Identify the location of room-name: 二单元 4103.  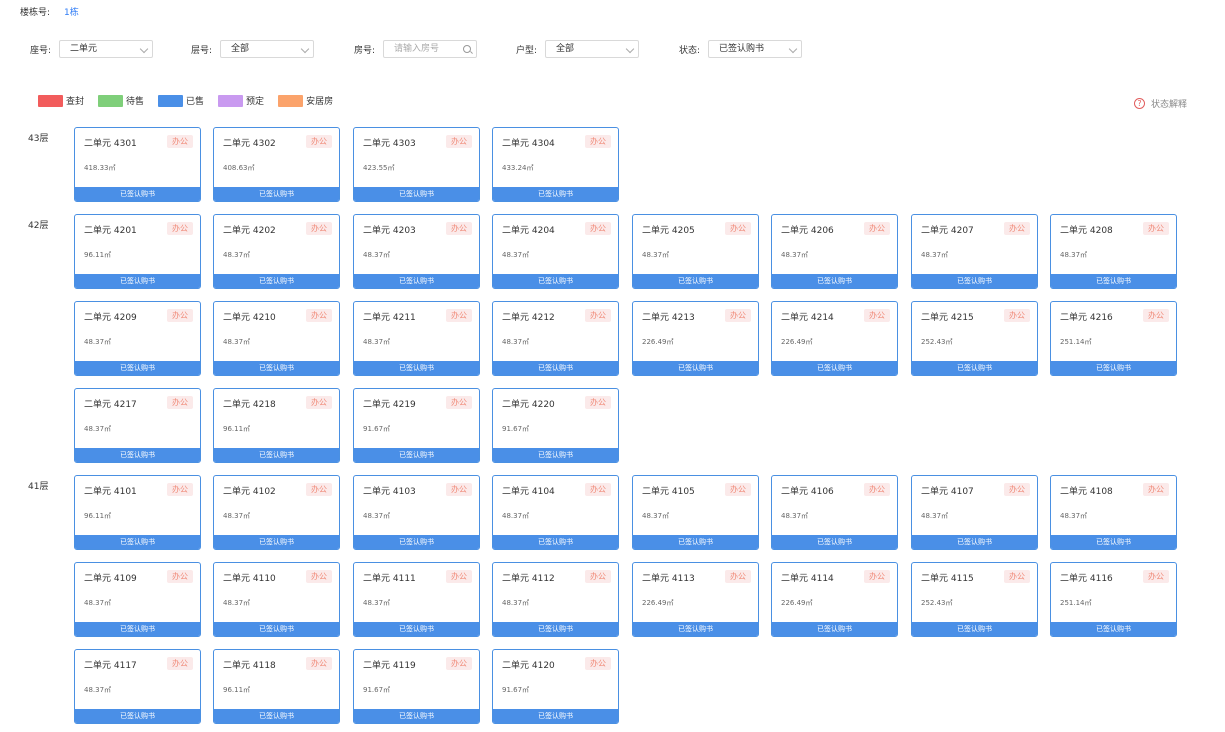
(389, 492).